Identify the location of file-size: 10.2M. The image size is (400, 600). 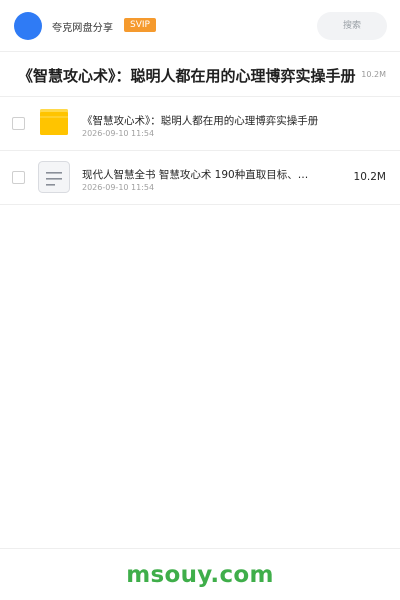
(369, 177).